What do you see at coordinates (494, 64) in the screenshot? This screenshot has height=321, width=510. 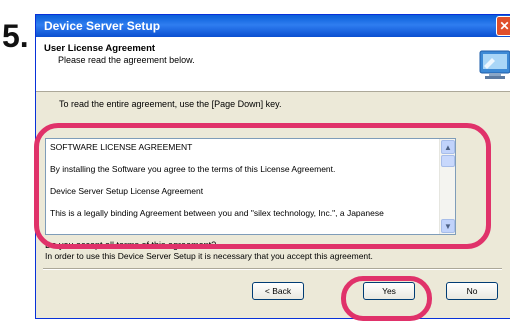 I see `computer-setup-icon` at bounding box center [494, 64].